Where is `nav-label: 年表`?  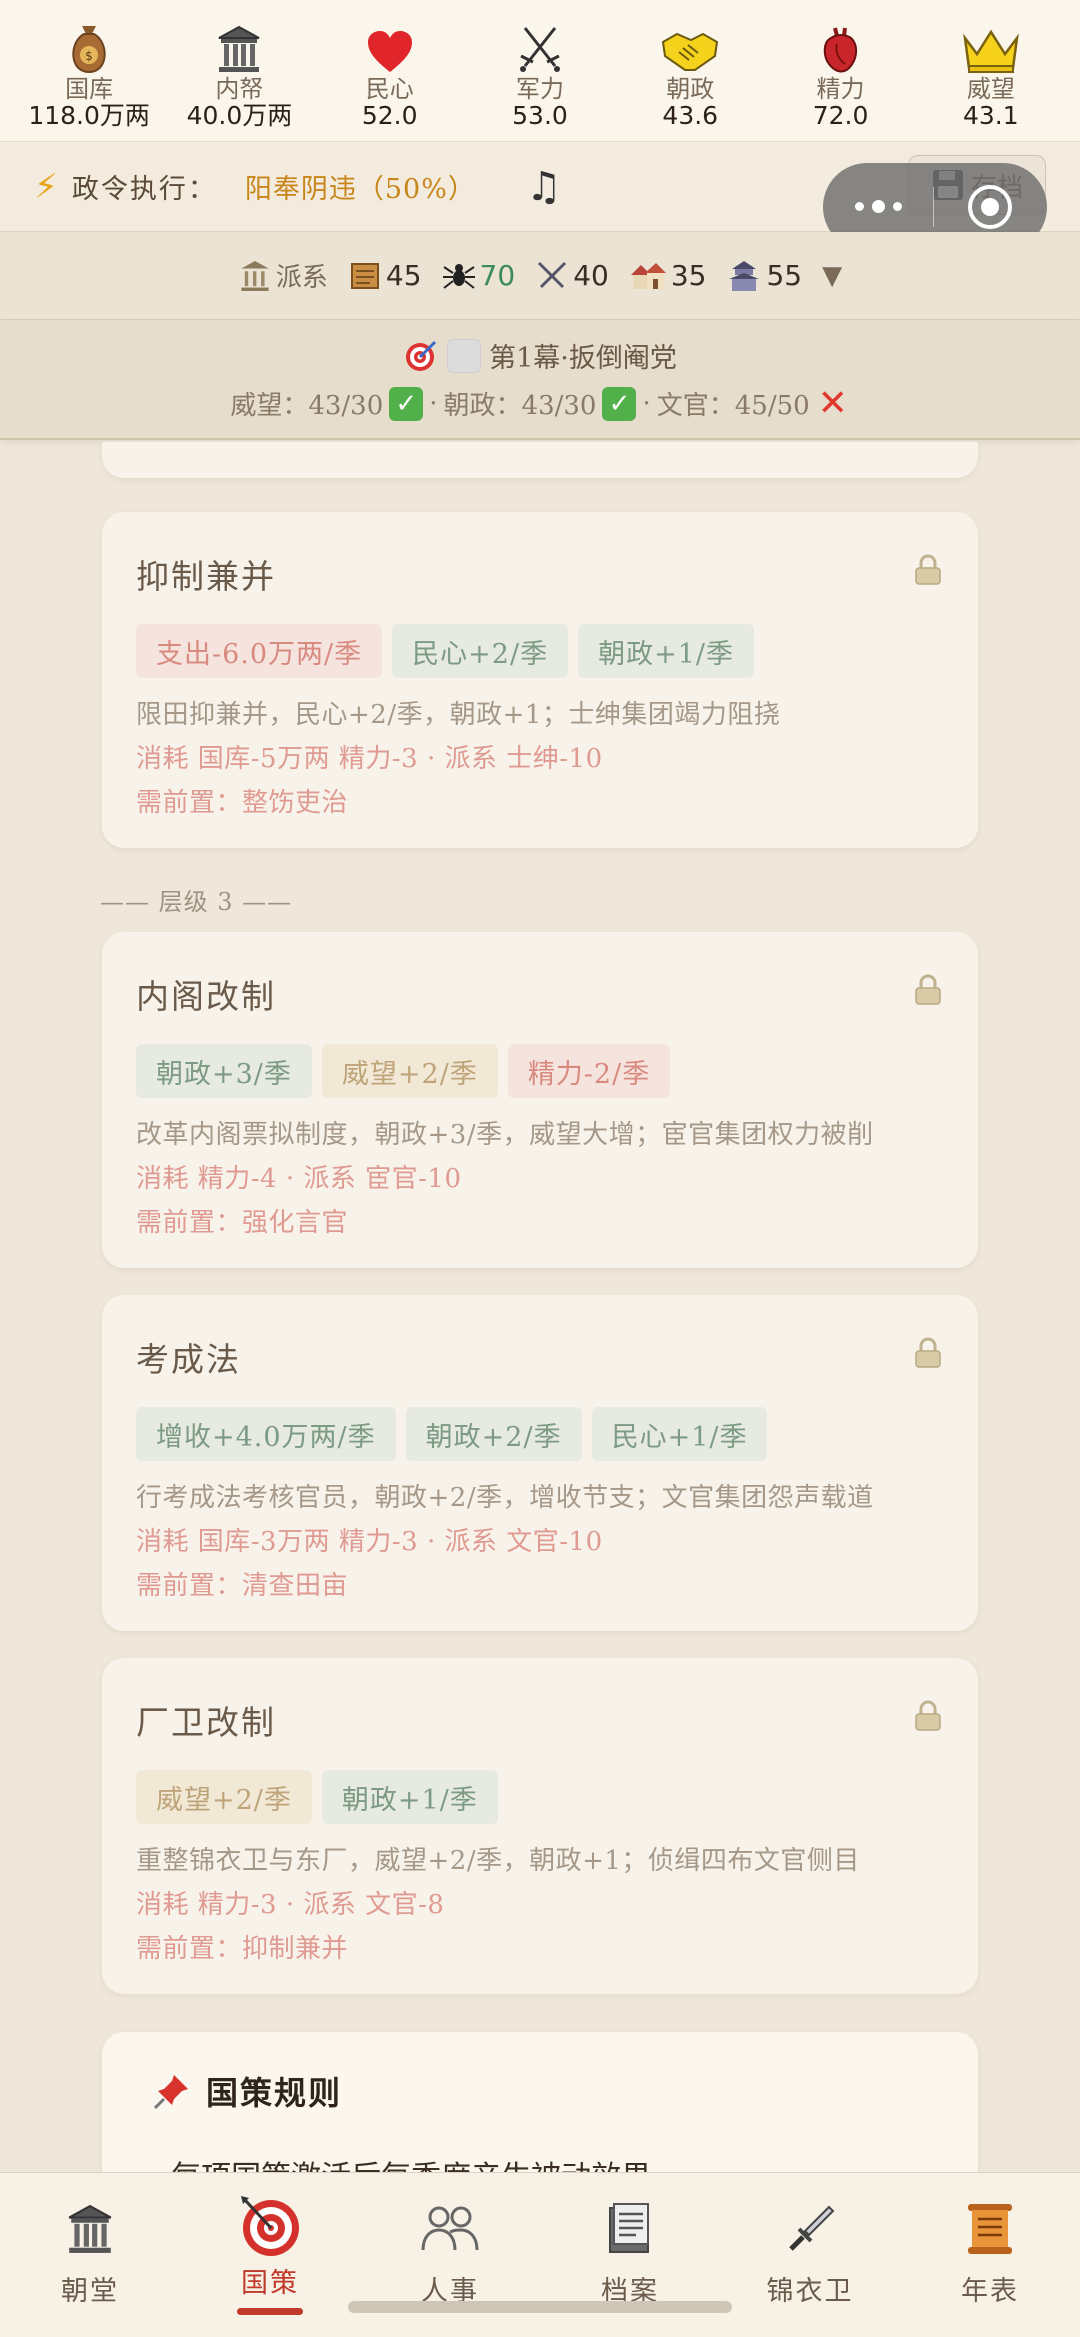
nav-label: 年表 is located at coordinates (990, 2291).